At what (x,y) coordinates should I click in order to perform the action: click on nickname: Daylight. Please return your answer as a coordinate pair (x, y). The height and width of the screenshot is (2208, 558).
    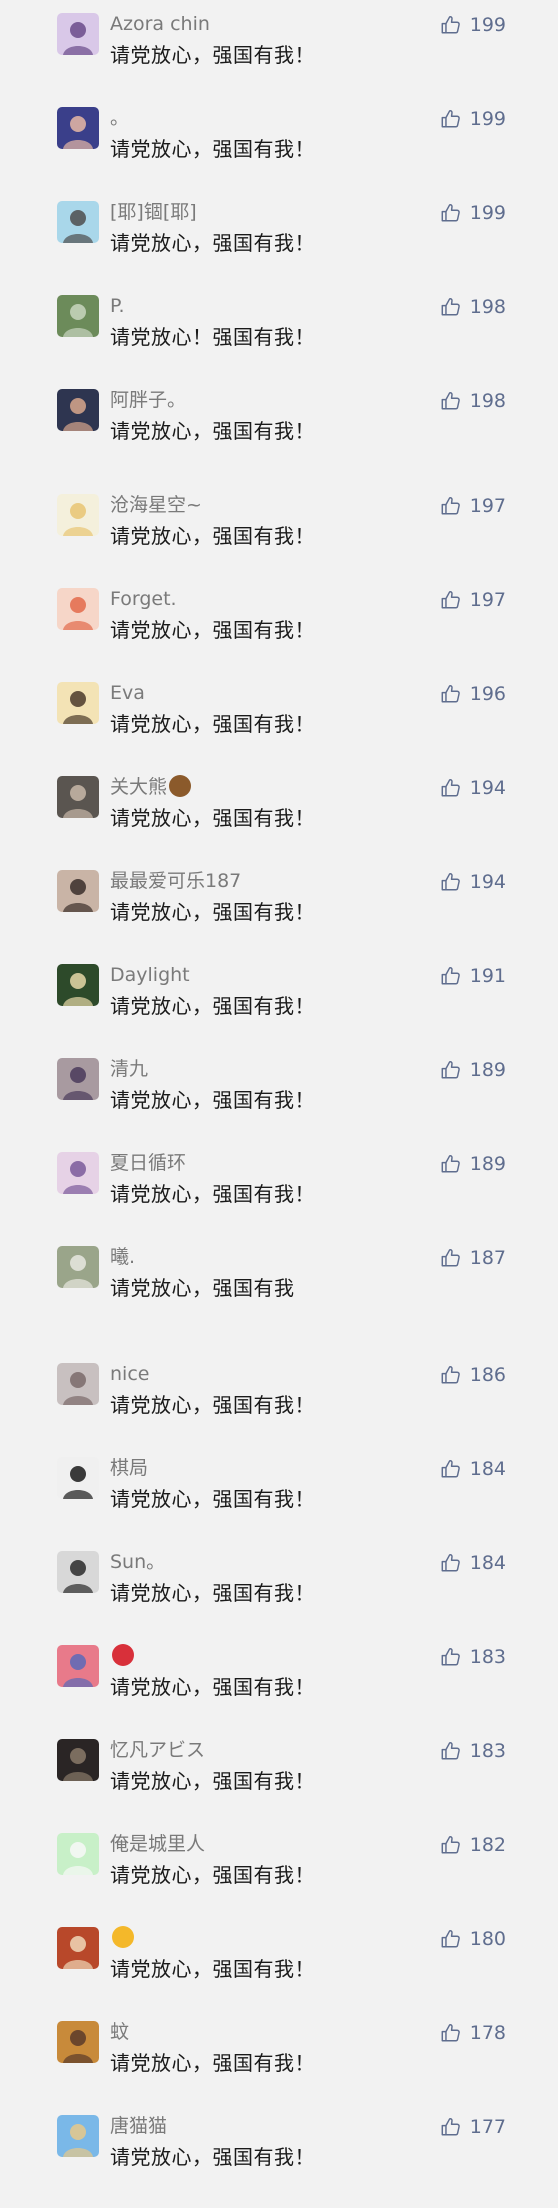
    Looking at the image, I should click on (150, 975).